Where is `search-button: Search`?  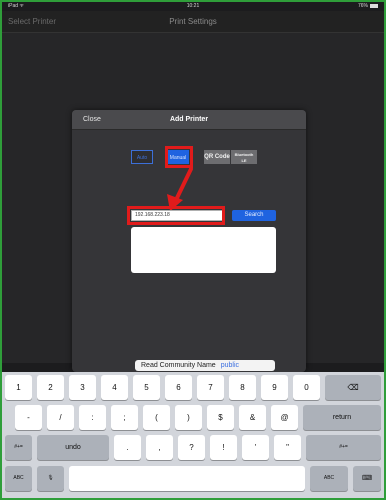
search-button: Search is located at coordinates (254, 215).